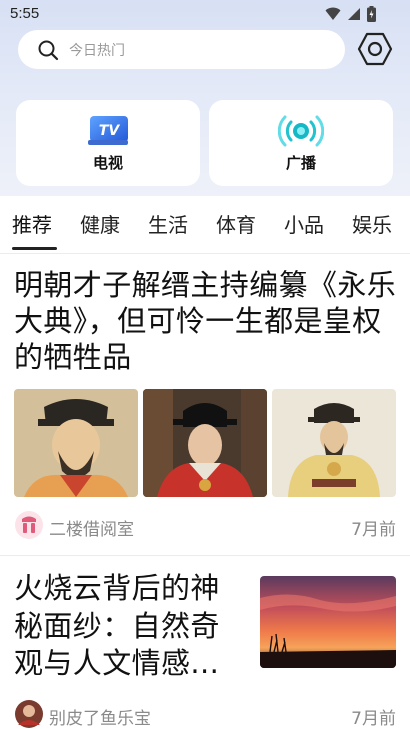 The height and width of the screenshot is (729, 410). What do you see at coordinates (48, 50) in the screenshot?
I see `search-icon` at bounding box center [48, 50].